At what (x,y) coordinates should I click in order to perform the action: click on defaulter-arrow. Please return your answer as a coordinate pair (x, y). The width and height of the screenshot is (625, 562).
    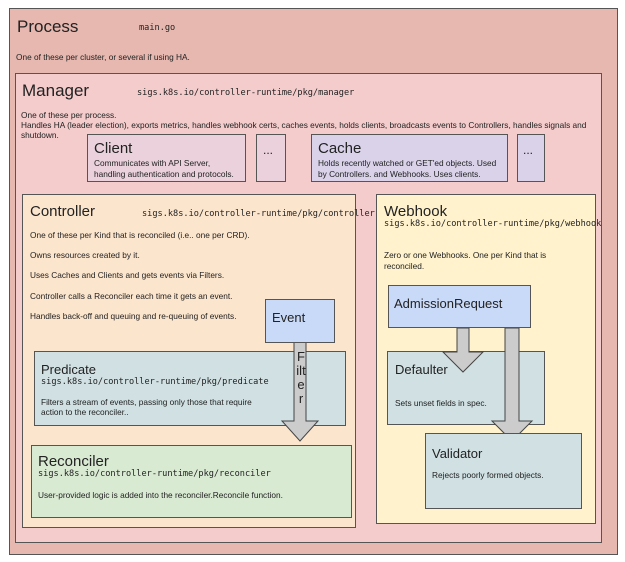
    Looking at the image, I should click on (463, 350).